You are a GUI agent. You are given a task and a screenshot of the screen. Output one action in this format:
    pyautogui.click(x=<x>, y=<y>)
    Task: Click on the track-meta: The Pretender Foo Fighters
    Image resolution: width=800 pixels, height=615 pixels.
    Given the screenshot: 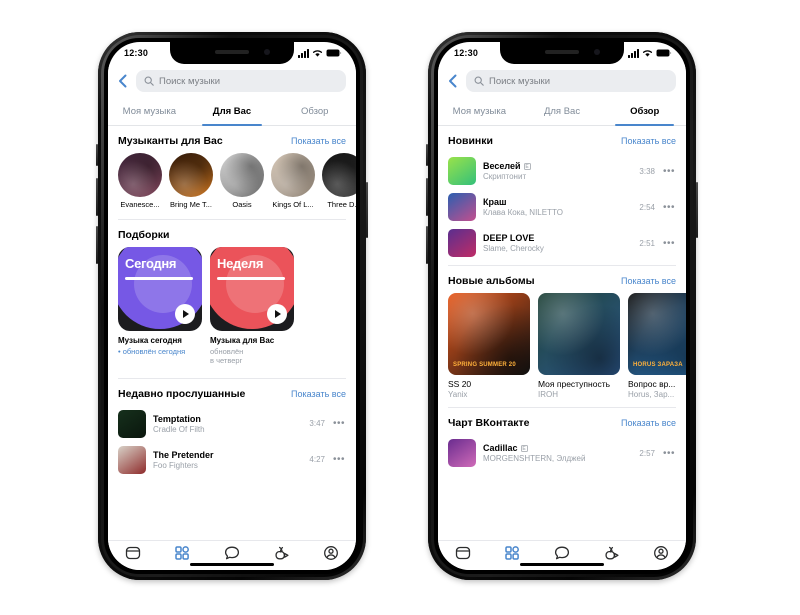 What is the action you would take?
    pyautogui.click(x=227, y=460)
    